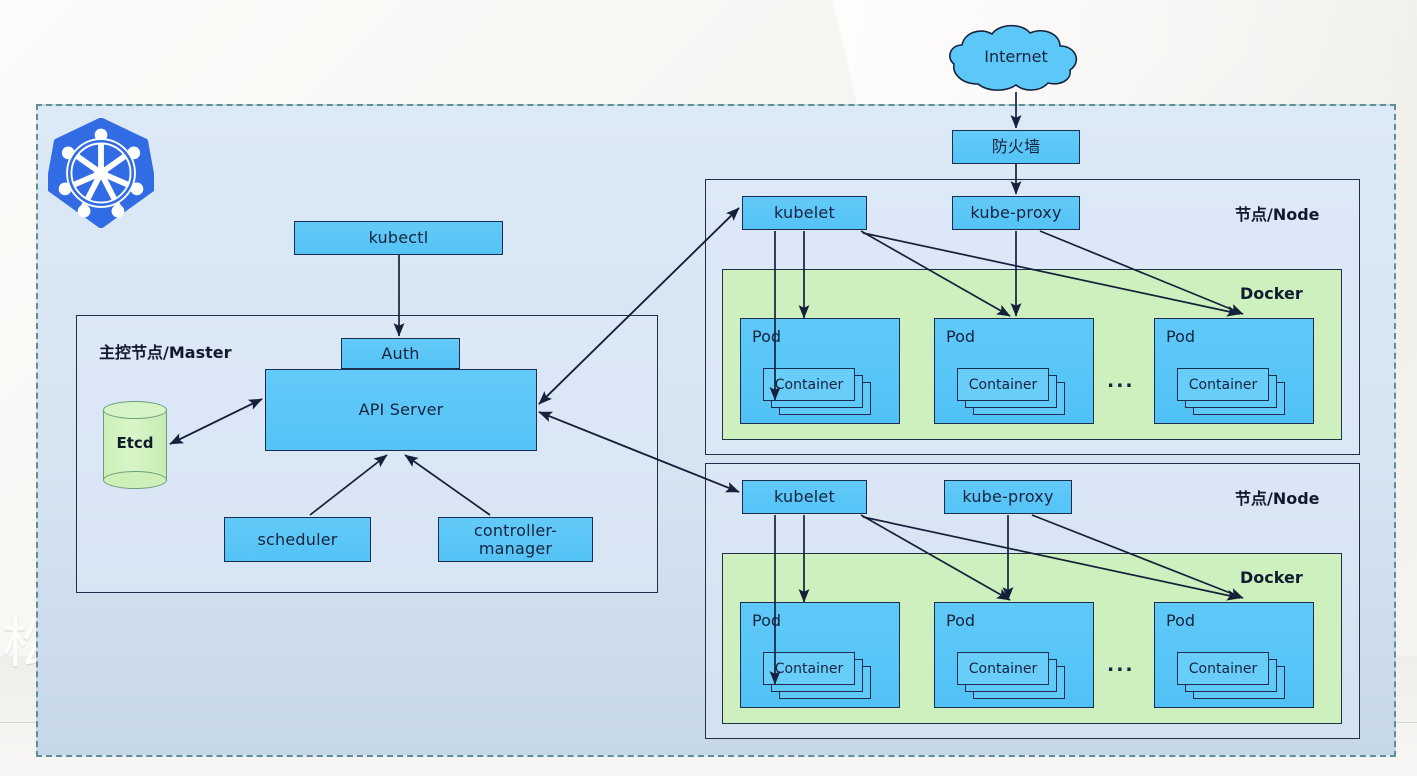 The width and height of the screenshot is (1417, 776). I want to click on node-1-pod-2-container-label: Container, so click(1003, 384).